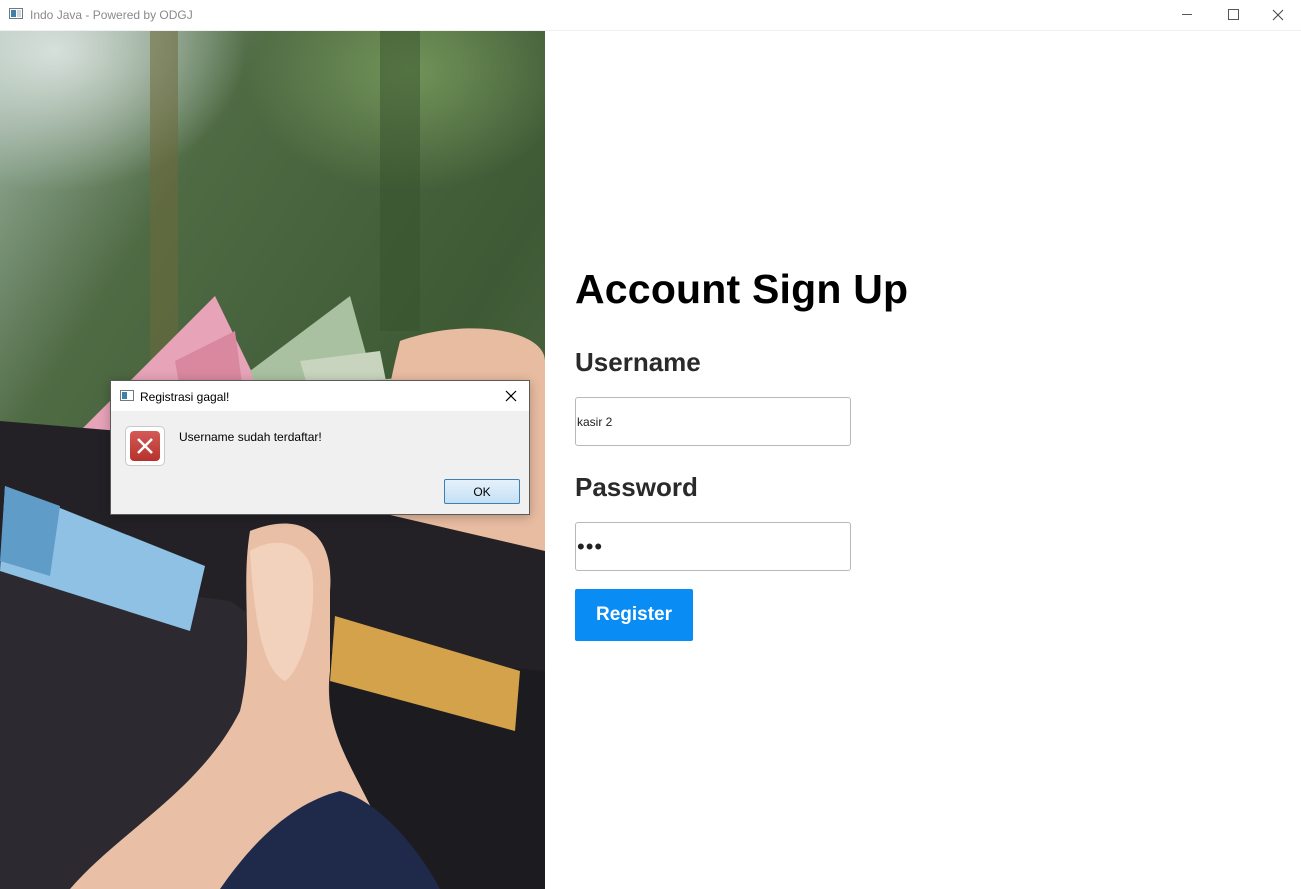 The height and width of the screenshot is (889, 1301). I want to click on page-title: Account Sign Up, so click(742, 289).